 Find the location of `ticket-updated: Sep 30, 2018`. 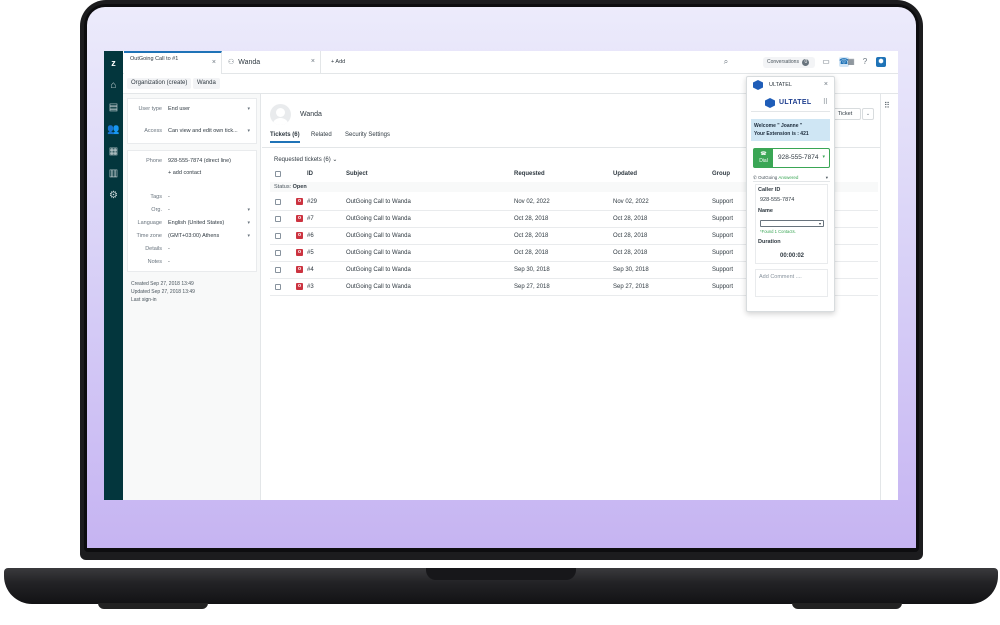

ticket-updated: Sep 30, 2018 is located at coordinates (631, 270).